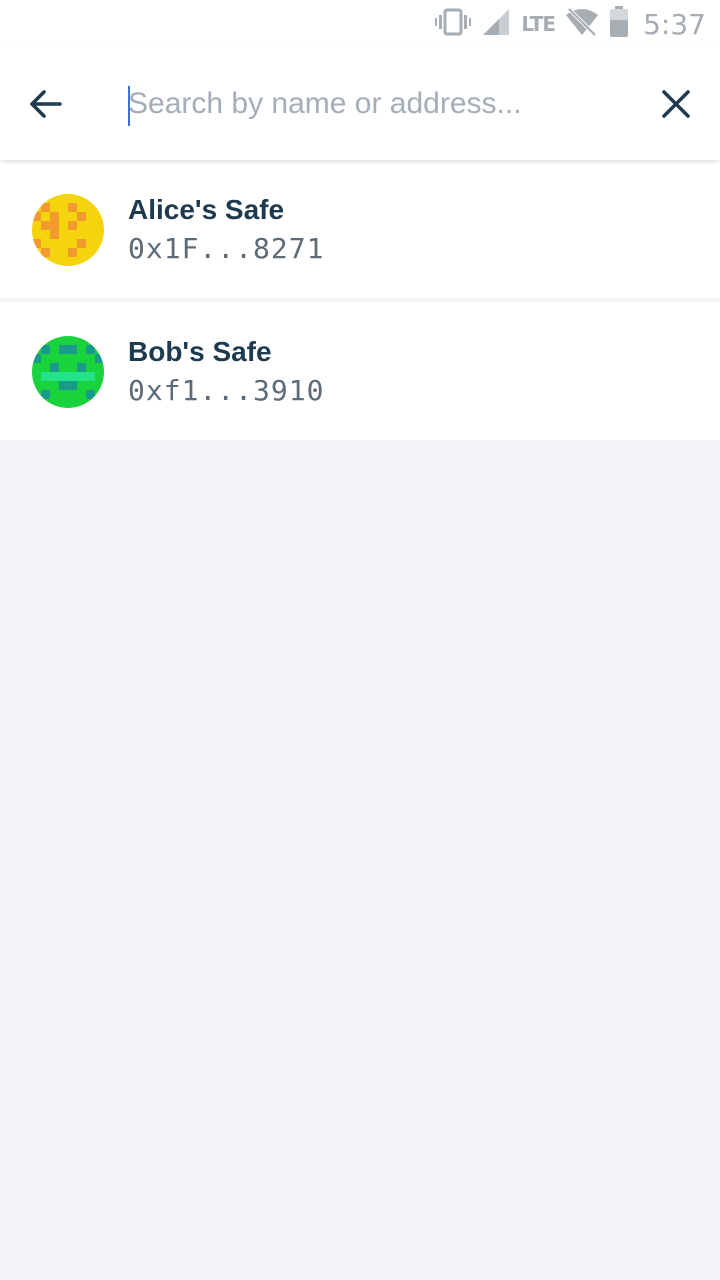  What do you see at coordinates (619, 24) in the screenshot?
I see `battery-icon` at bounding box center [619, 24].